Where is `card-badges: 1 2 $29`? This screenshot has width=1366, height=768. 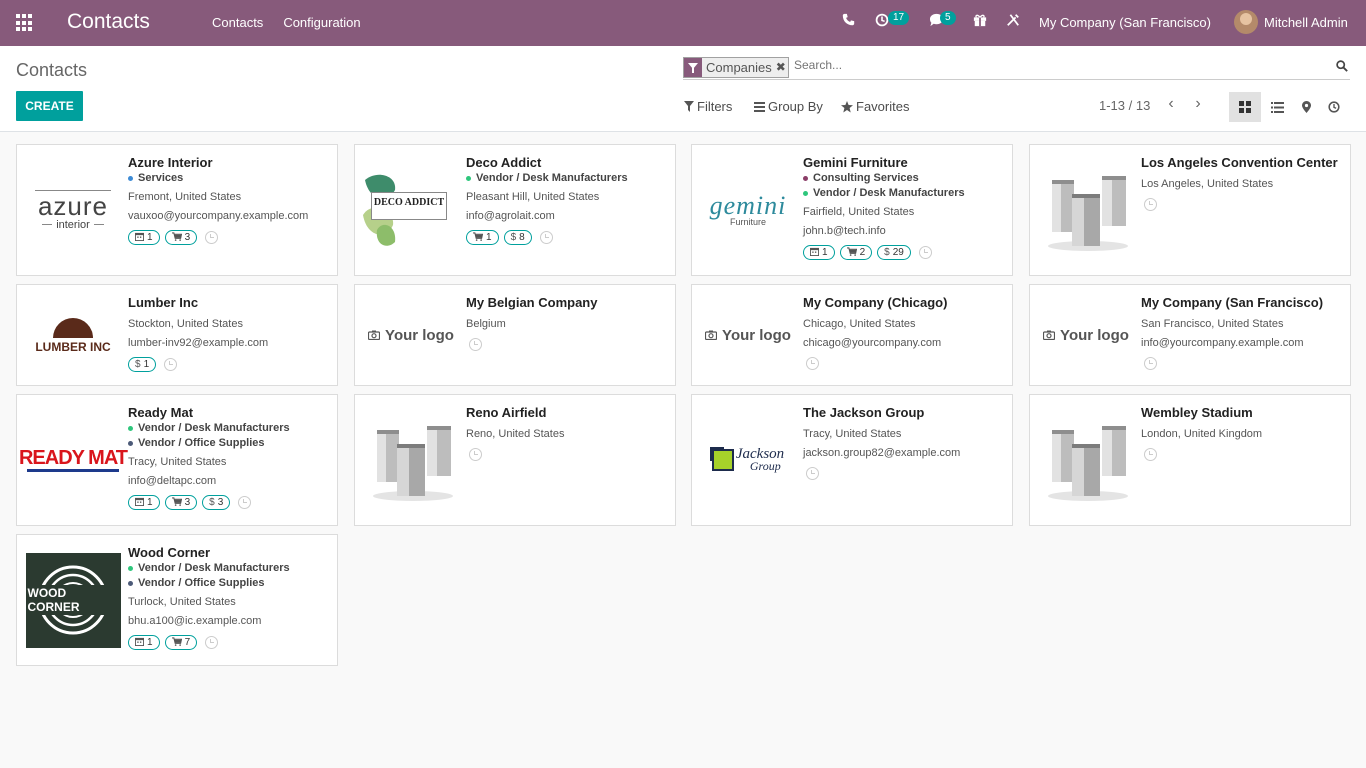
card-badges: 1 2 $29 is located at coordinates (904, 252).